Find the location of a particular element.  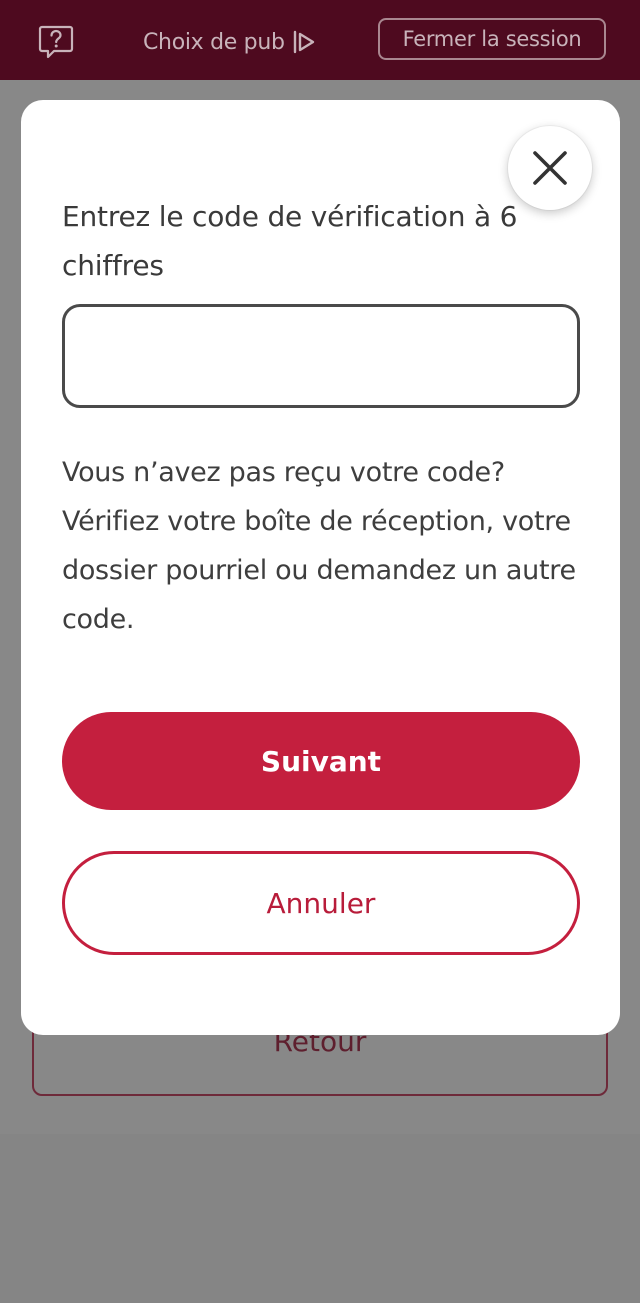

help-button is located at coordinates (56, 42).